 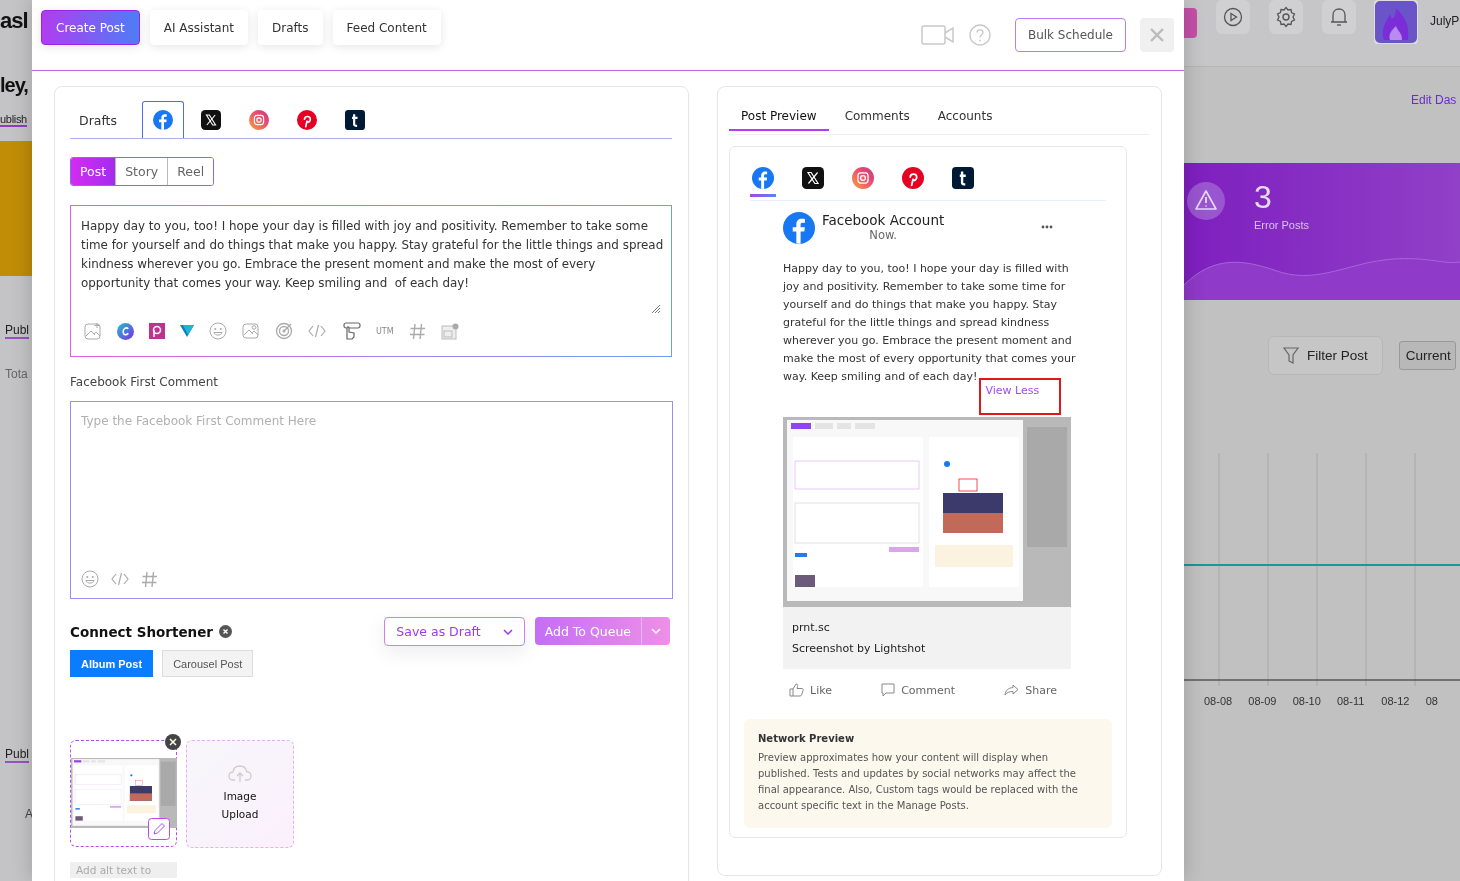 I want to click on bell-icon, so click(x=1339, y=17).